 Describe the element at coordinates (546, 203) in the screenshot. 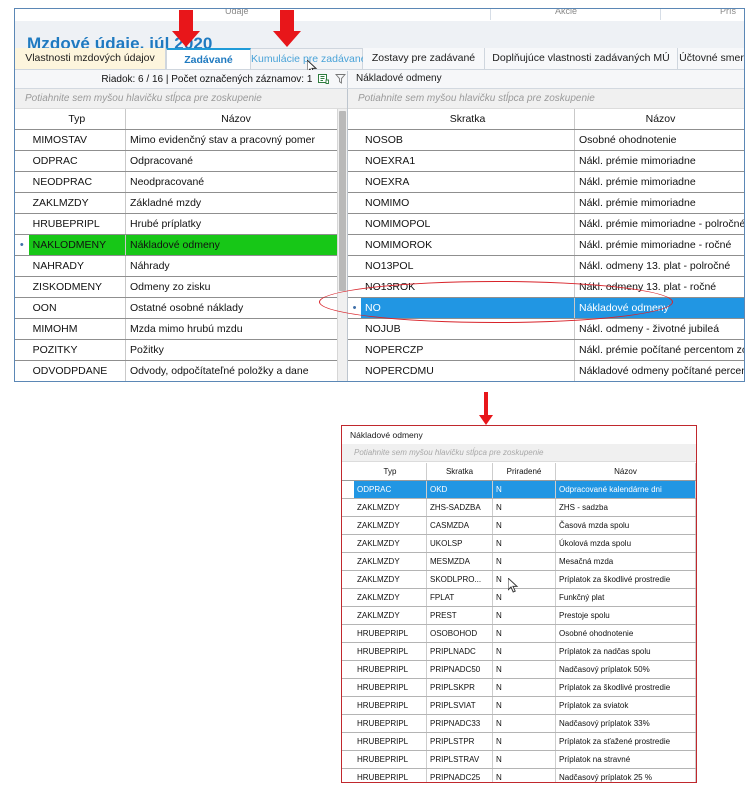

I see `table-row: NOMIMO Nákl. prémie mimoriadne` at that location.